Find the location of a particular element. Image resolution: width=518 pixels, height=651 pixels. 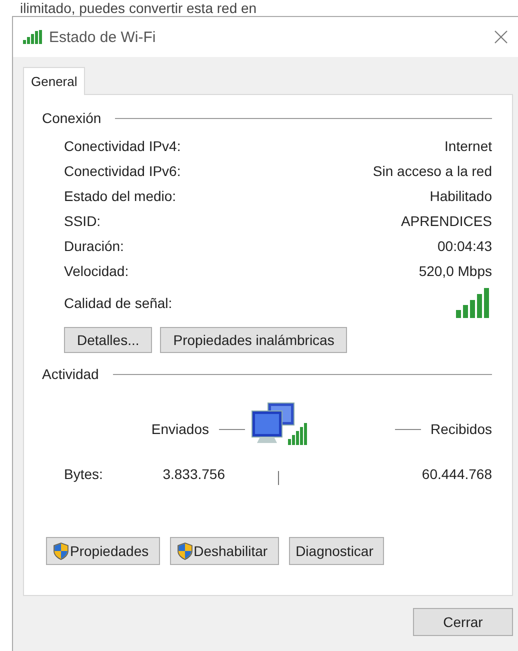

field-value: Habilitado is located at coordinates (461, 196).